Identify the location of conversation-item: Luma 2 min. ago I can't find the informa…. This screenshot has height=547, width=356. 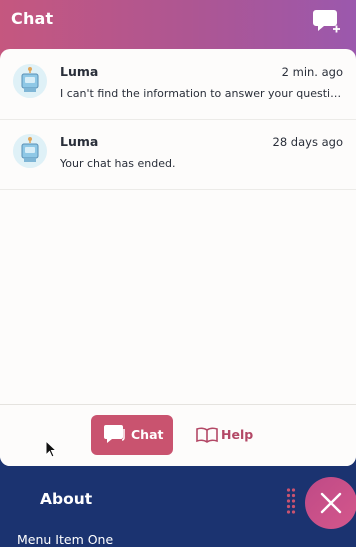
(178, 84).